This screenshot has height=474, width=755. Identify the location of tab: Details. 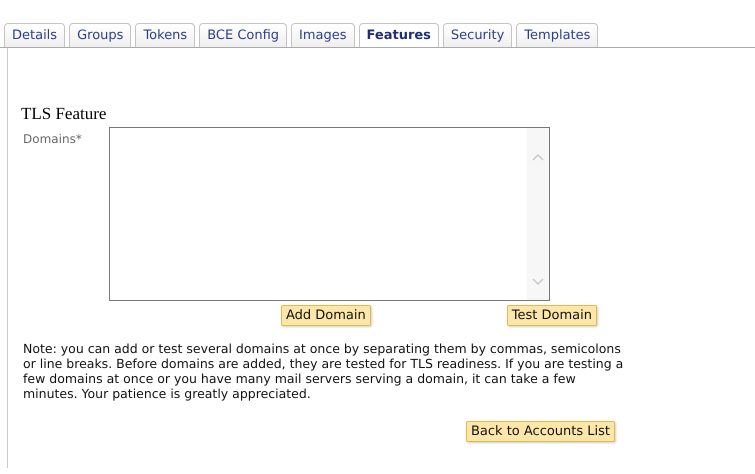
(35, 35).